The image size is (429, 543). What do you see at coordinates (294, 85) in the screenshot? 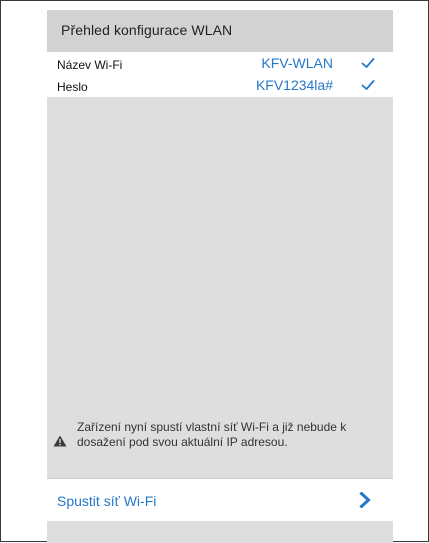
I see `password-value: KFV1234la#` at bounding box center [294, 85].